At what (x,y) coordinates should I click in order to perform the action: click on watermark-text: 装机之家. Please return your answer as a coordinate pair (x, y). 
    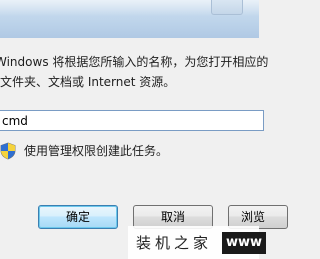
    Looking at the image, I should click on (174, 243).